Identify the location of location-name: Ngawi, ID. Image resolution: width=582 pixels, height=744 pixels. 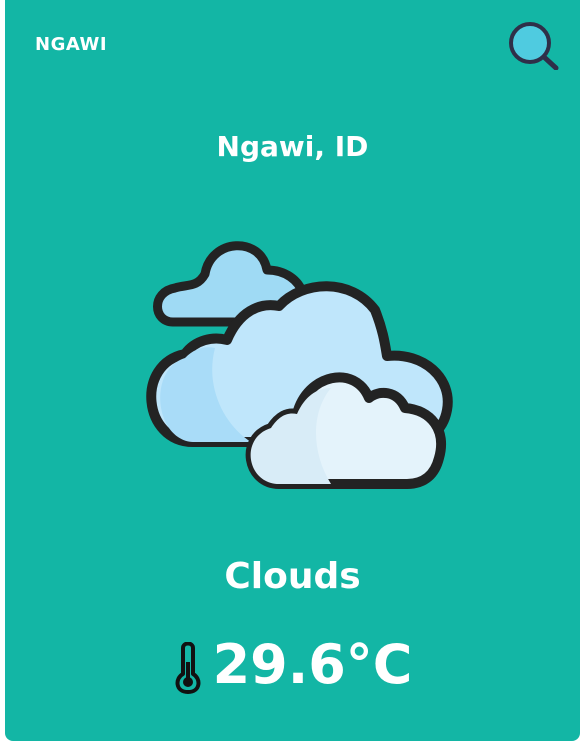
(292, 146).